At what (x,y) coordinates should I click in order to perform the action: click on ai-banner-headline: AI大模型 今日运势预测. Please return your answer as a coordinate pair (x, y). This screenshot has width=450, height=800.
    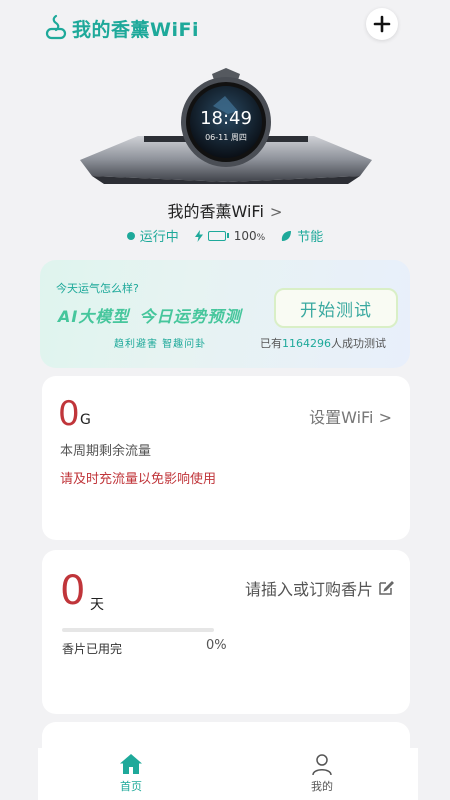
    Looking at the image, I should click on (149, 315).